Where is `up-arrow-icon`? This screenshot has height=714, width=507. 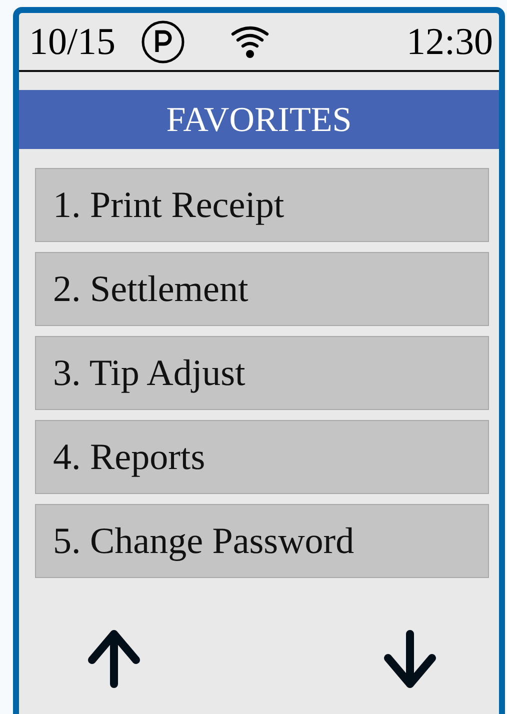
up-arrow-icon is located at coordinates (114, 659).